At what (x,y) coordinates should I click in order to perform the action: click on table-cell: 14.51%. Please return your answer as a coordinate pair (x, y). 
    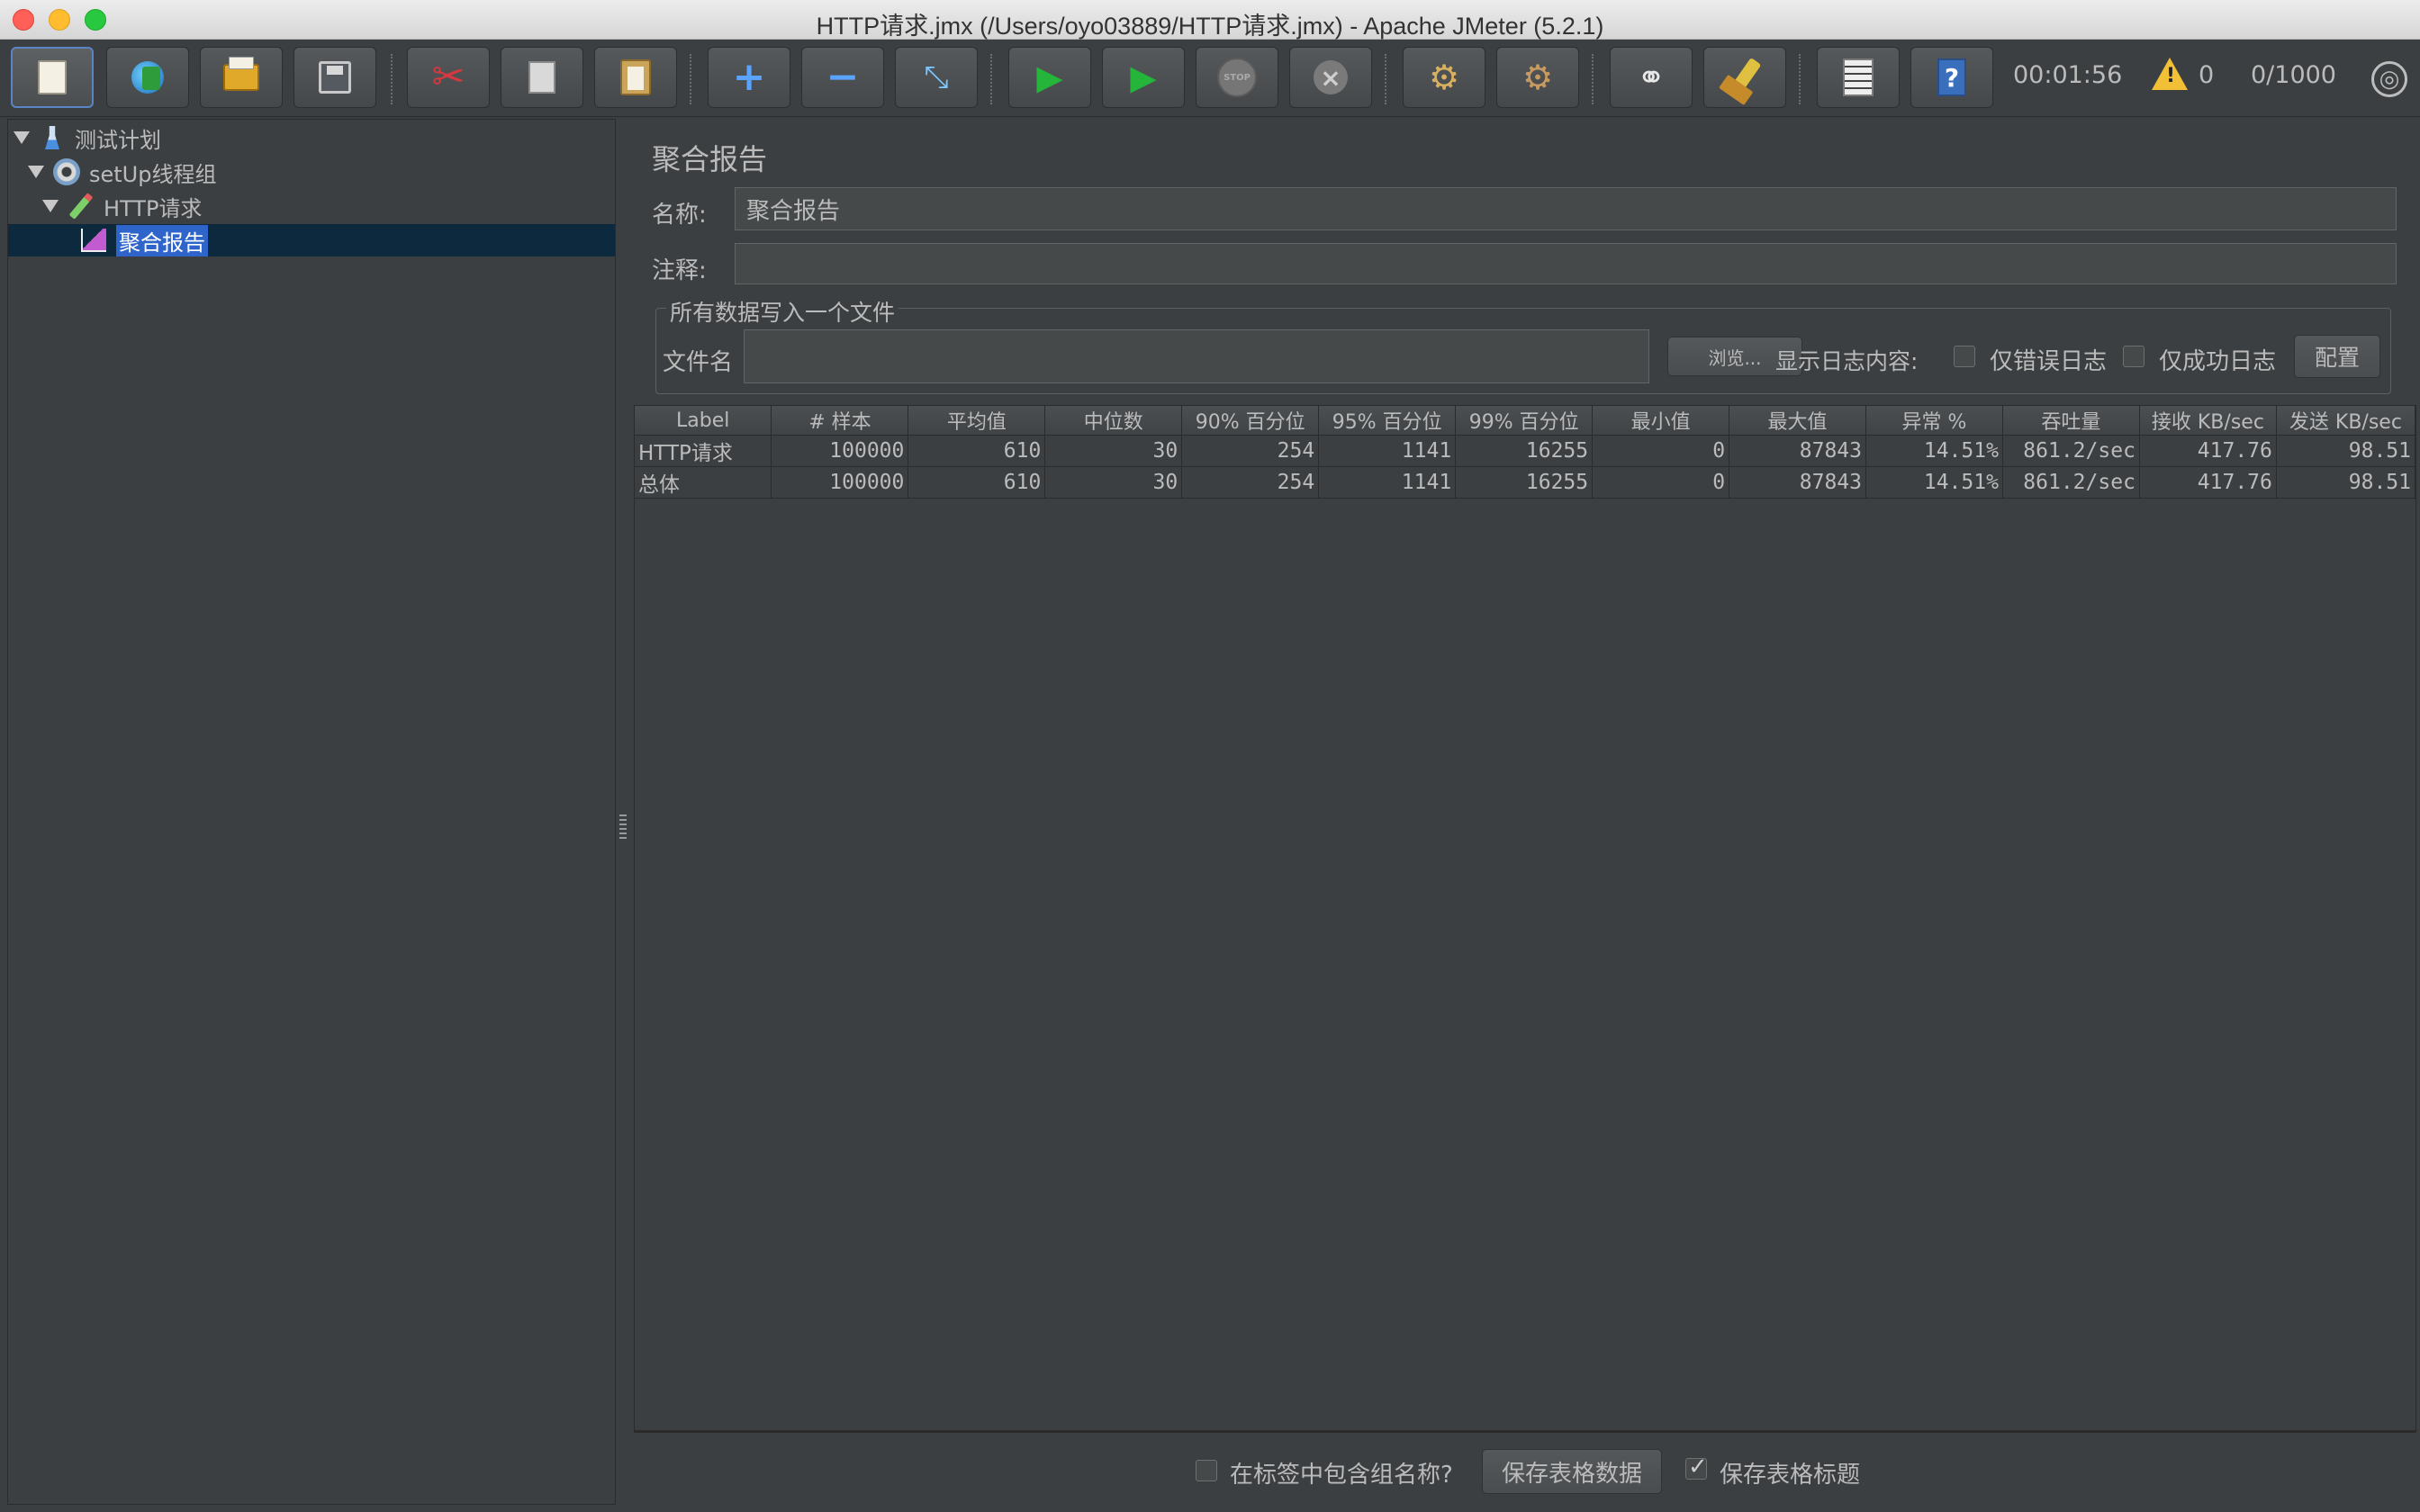
    Looking at the image, I should click on (1934, 451).